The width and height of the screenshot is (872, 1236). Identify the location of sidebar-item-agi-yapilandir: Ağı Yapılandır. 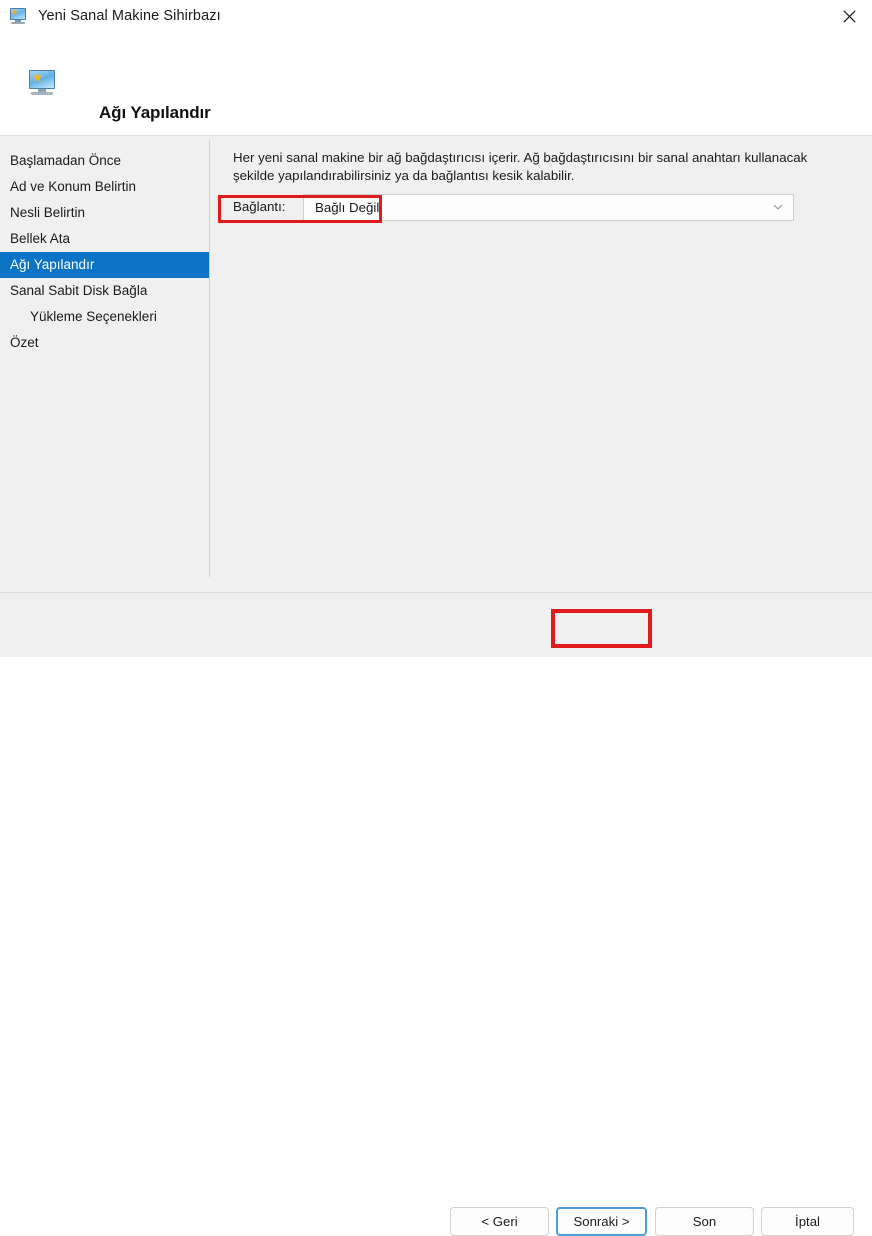
(104, 265).